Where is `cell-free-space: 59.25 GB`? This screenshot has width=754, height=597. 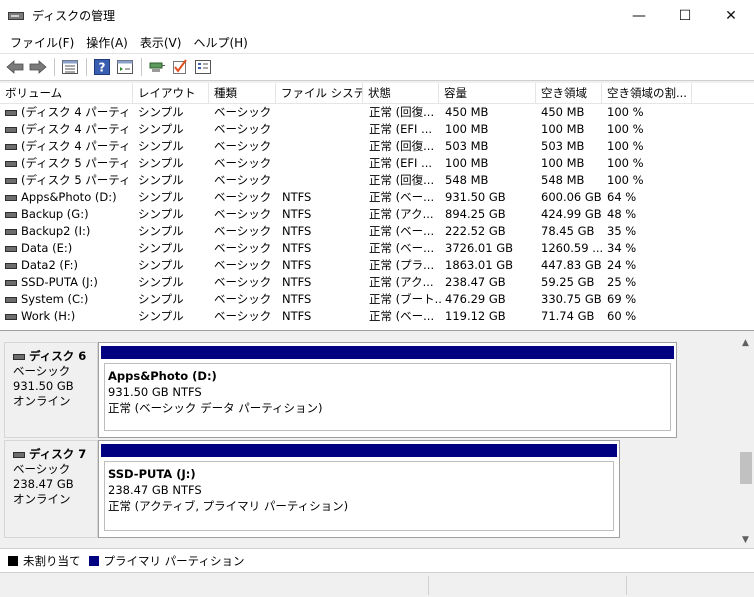 cell-free-space: 59.25 GB is located at coordinates (568, 282).